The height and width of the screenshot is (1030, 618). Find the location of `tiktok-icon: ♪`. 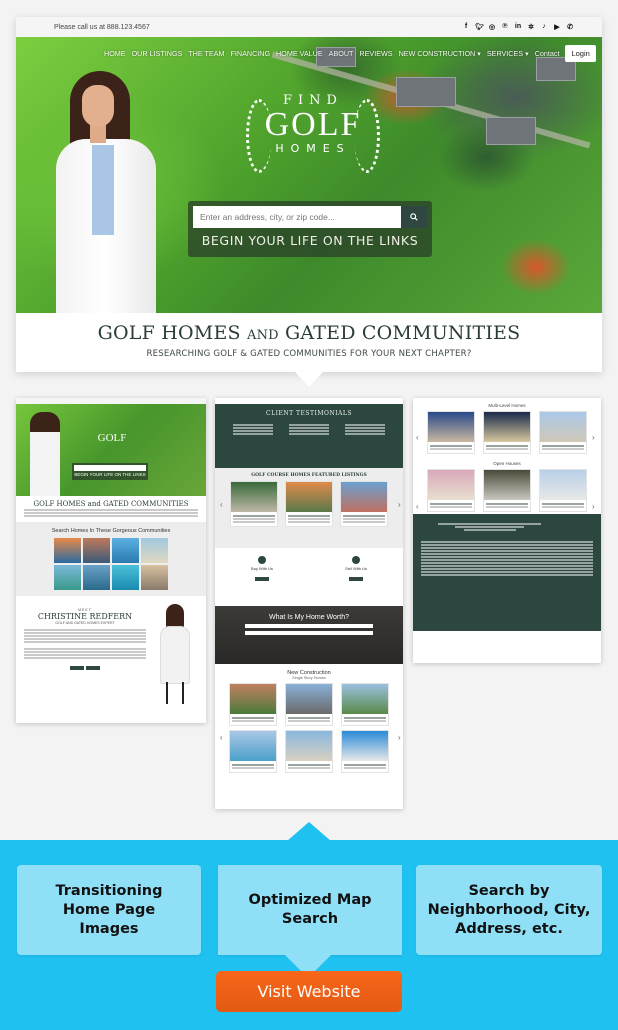

tiktok-icon: ♪ is located at coordinates (544, 27).